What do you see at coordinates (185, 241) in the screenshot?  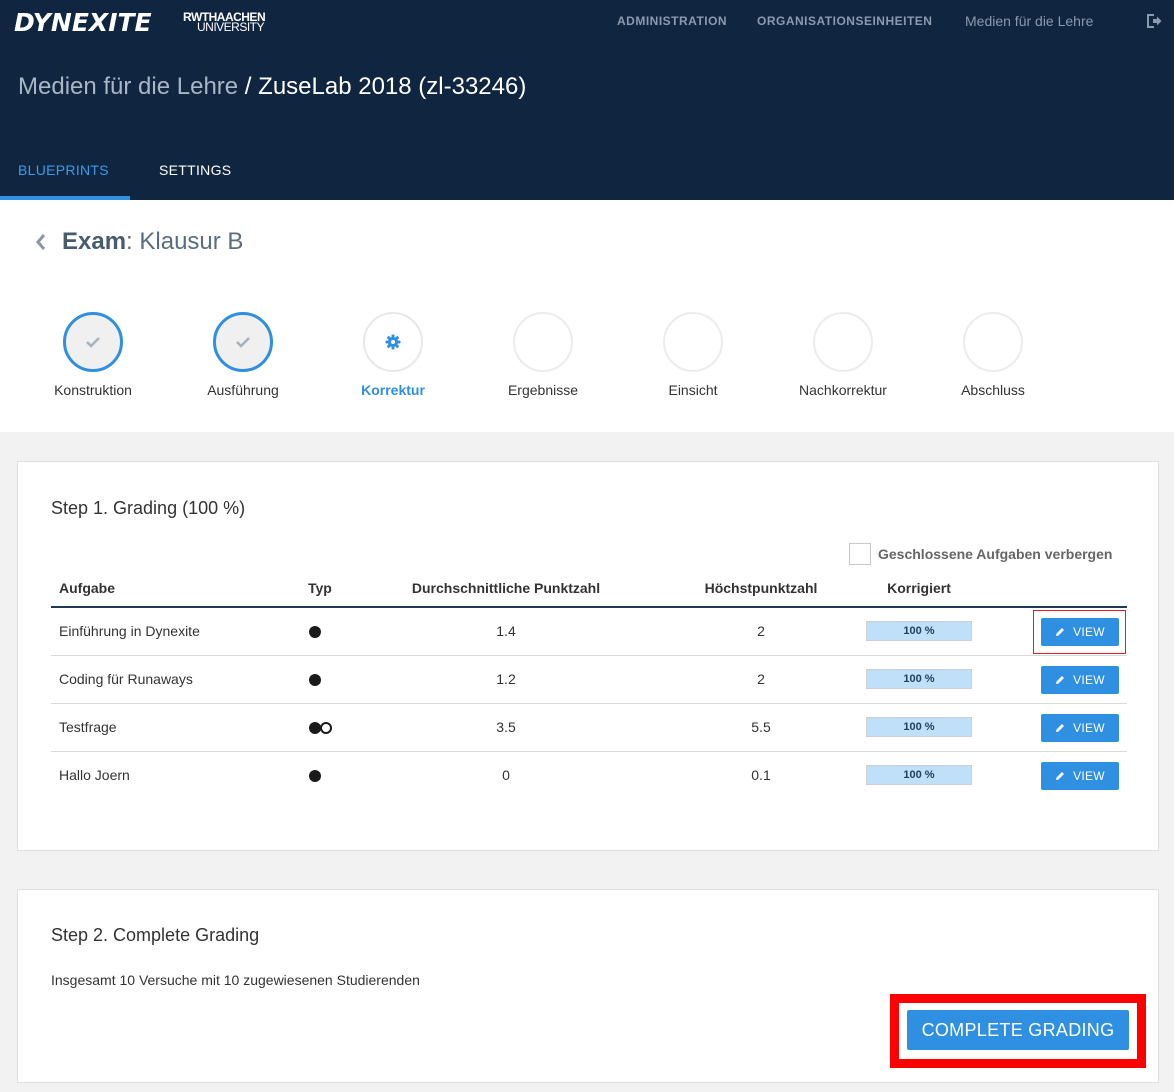 I see `exam-name: : Klausur B` at bounding box center [185, 241].